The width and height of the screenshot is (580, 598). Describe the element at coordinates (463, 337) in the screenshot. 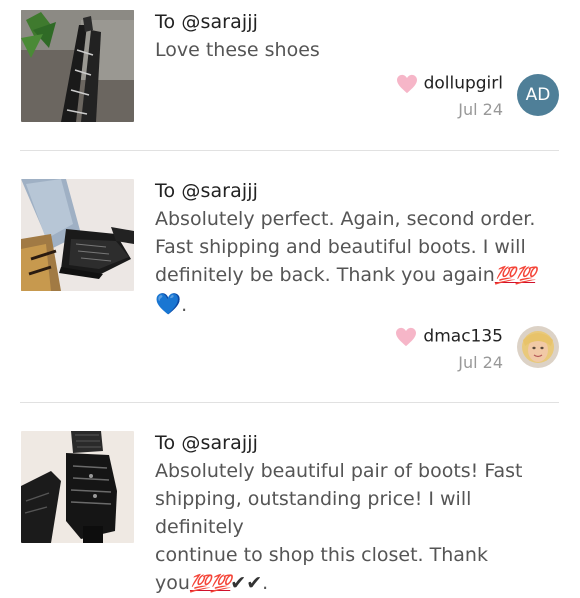

I see `reviewer-username: dmac135` at that location.